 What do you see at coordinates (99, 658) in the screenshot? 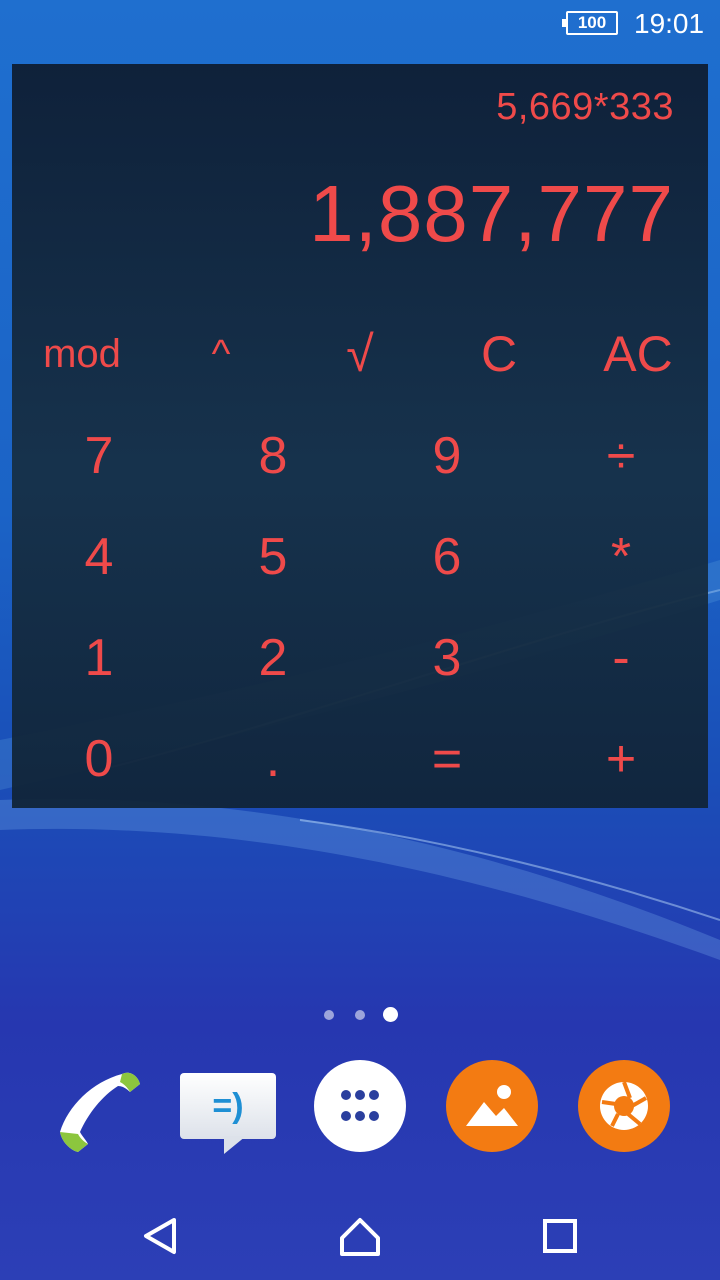
I see `key-1: 1` at bounding box center [99, 658].